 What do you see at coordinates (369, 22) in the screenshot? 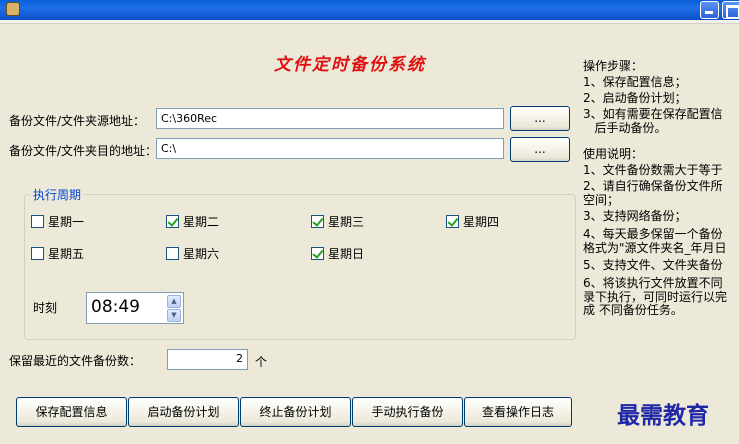
I see `client-edge` at bounding box center [369, 22].